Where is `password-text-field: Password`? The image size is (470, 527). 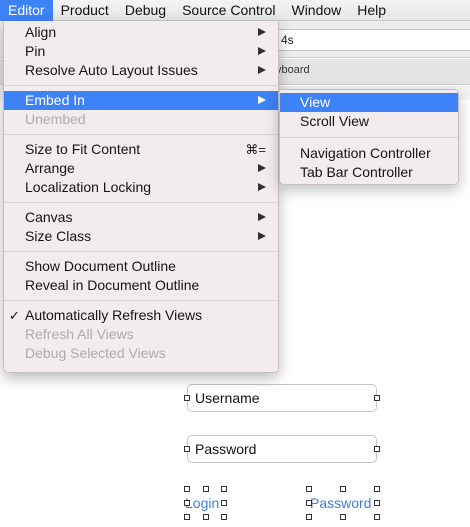
password-text-field: Password is located at coordinates (282, 449).